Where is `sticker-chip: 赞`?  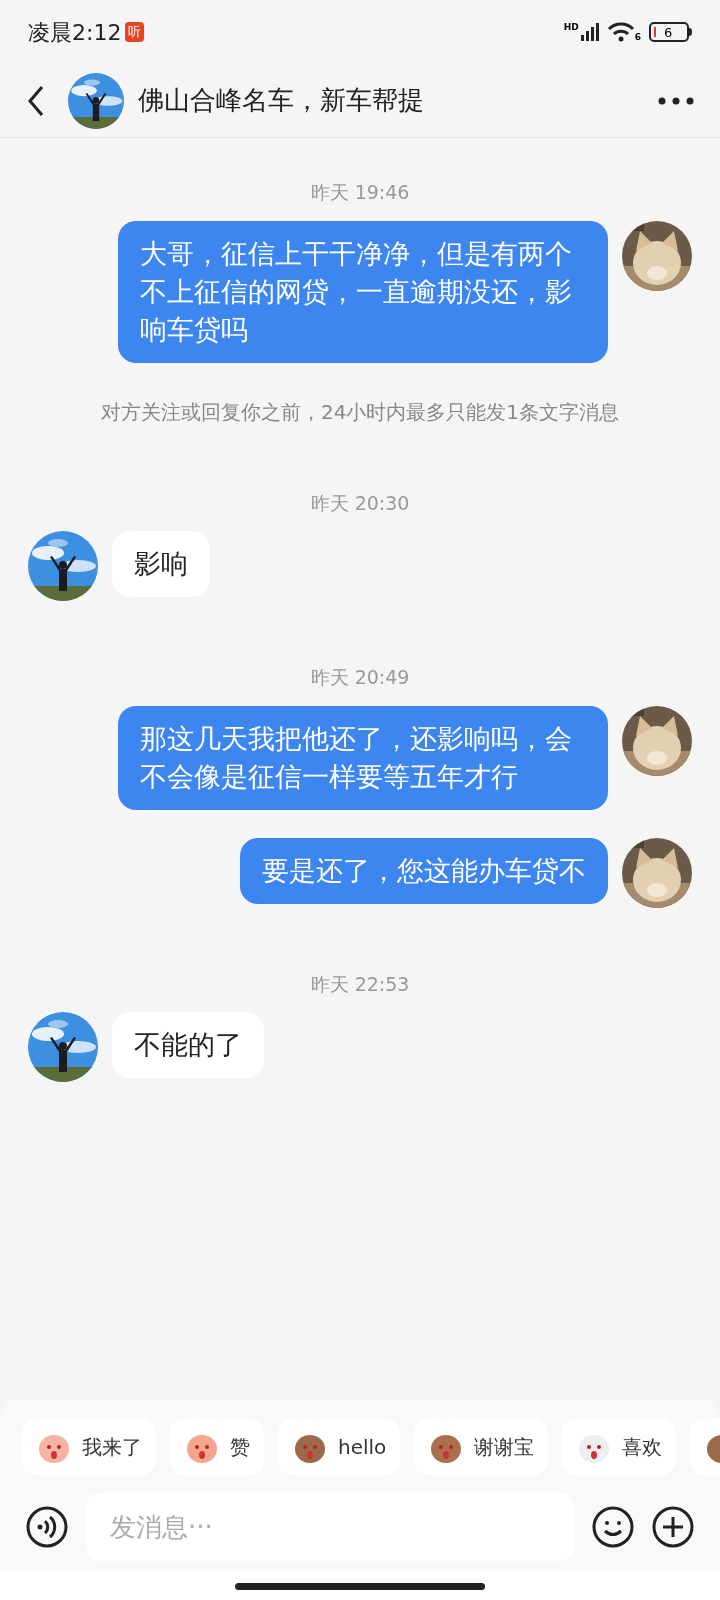 sticker-chip: 赞 is located at coordinates (217, 1447).